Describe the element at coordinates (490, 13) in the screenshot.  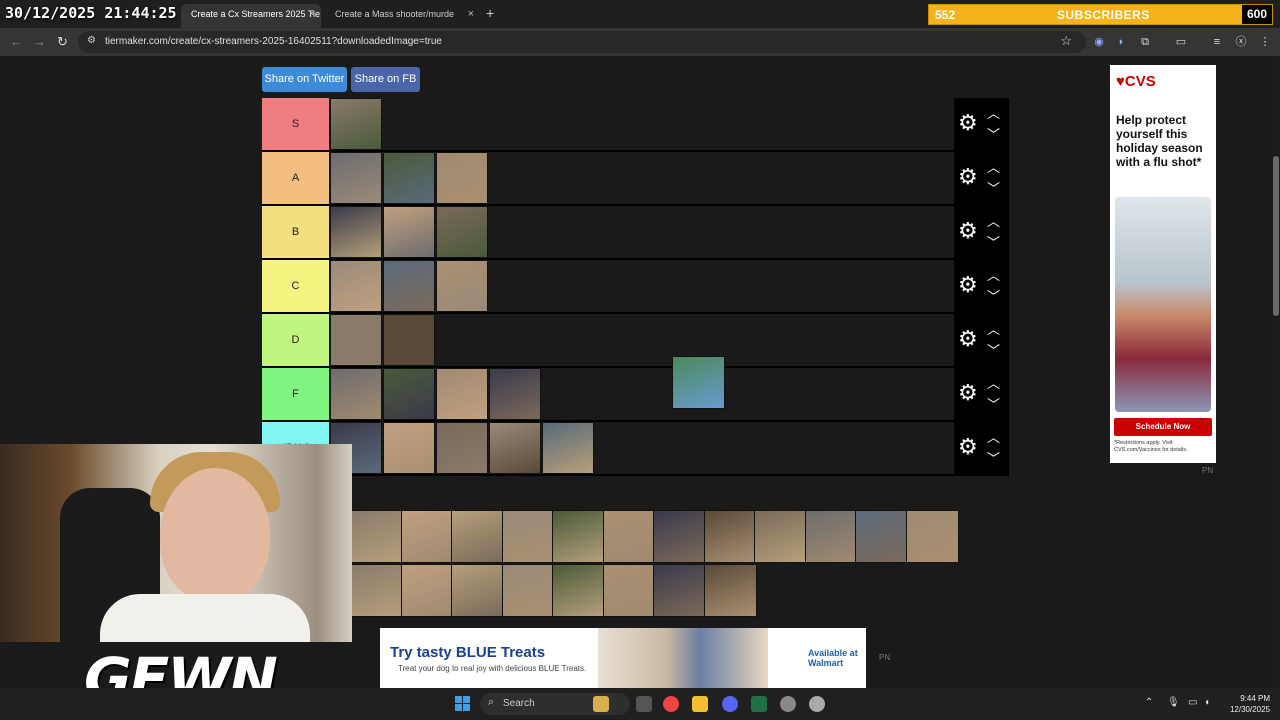
I see `new-tab-button: +` at that location.